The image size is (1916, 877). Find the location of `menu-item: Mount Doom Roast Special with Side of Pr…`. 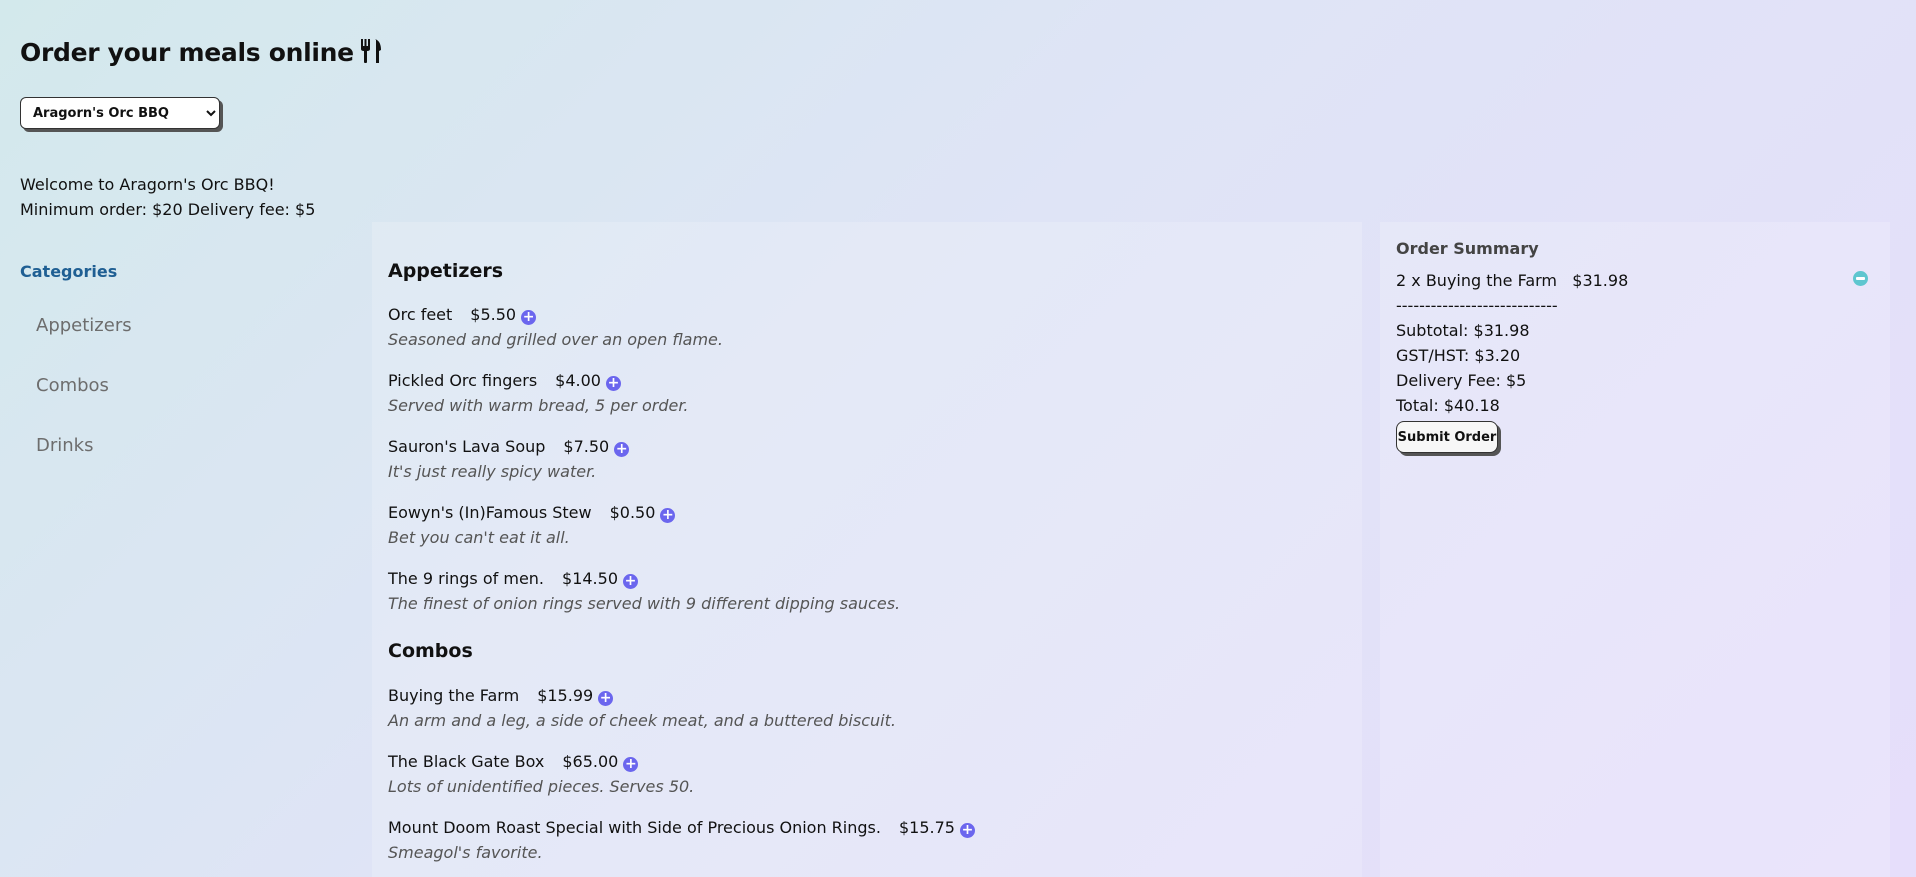

menu-item: Mount Doom Roast Special with Side of Pr… is located at coordinates (868, 840).